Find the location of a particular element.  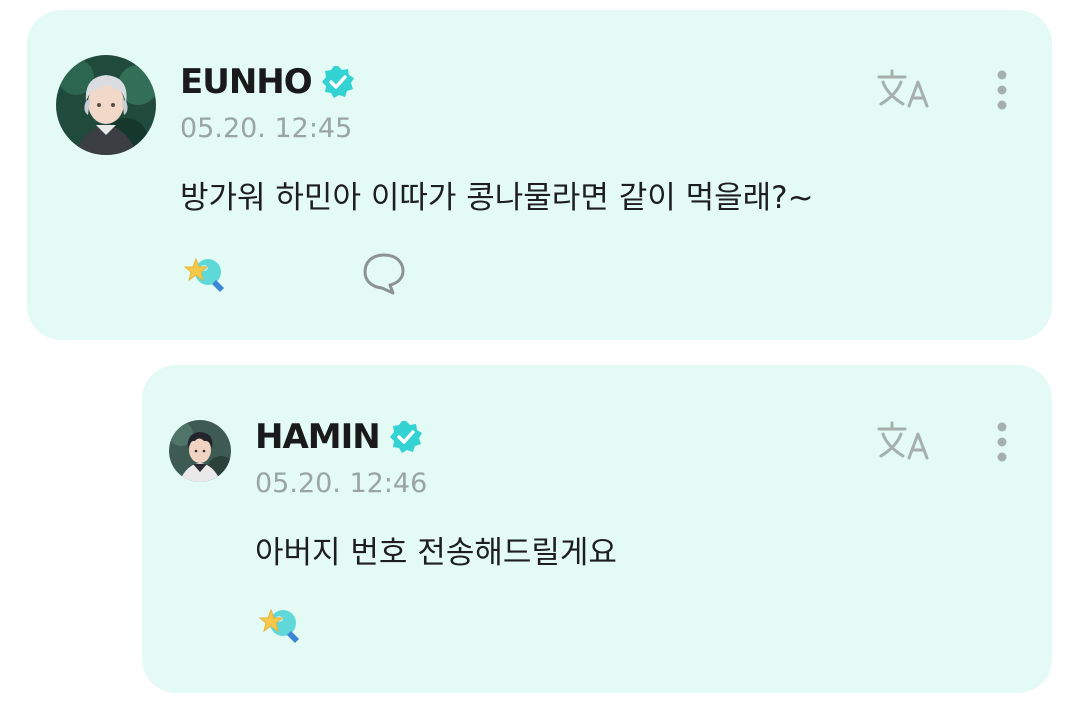

post-timestamp: 05.20. 12:45 is located at coordinates (266, 128).